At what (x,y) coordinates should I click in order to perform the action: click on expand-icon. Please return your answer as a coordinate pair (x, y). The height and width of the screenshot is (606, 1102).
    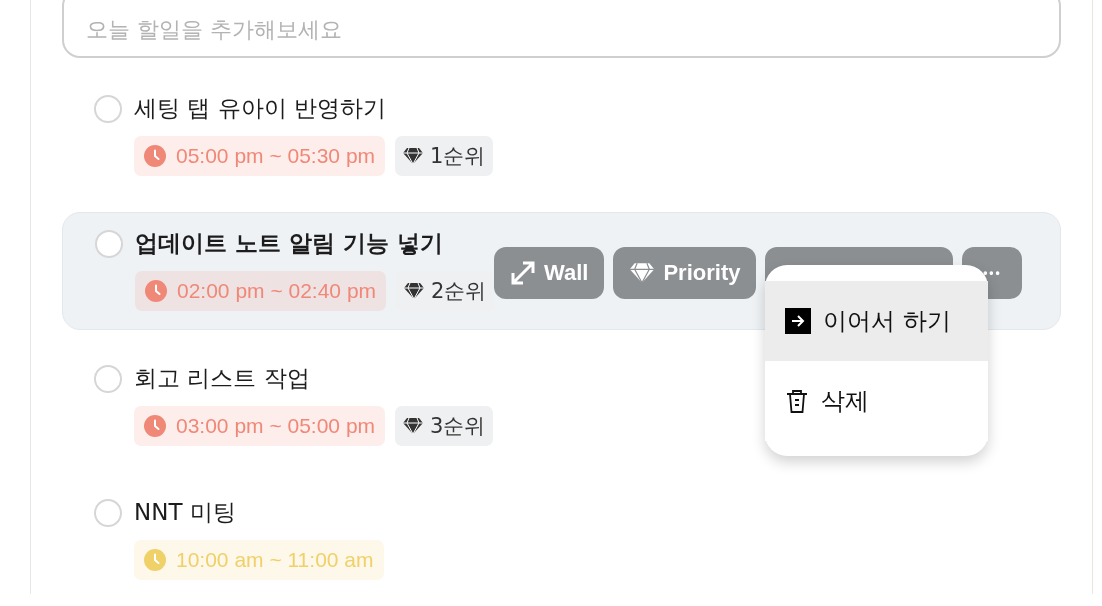
    Looking at the image, I should click on (523, 273).